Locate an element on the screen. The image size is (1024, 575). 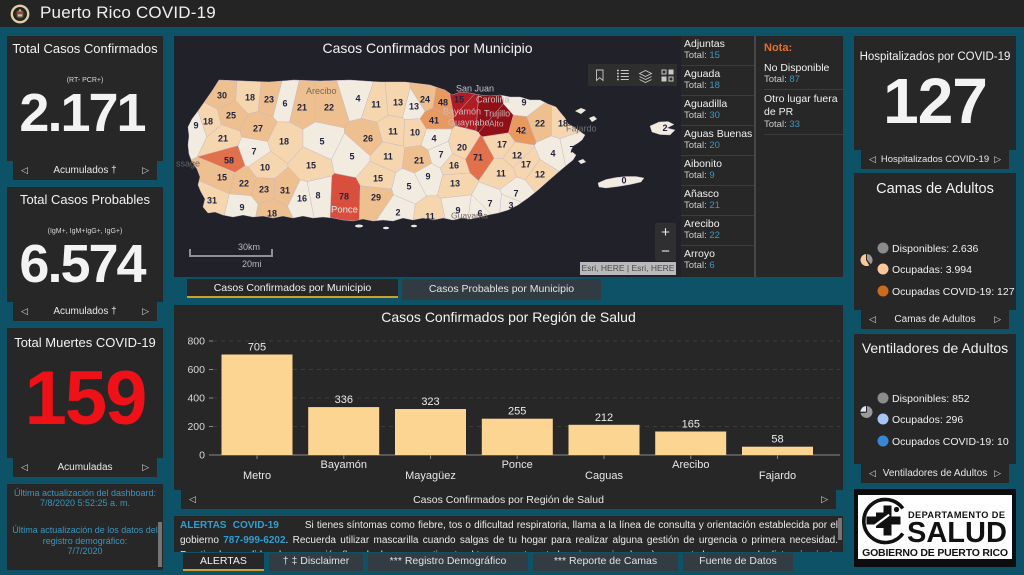
svg-text: 24 is located at coordinates (425, 100).